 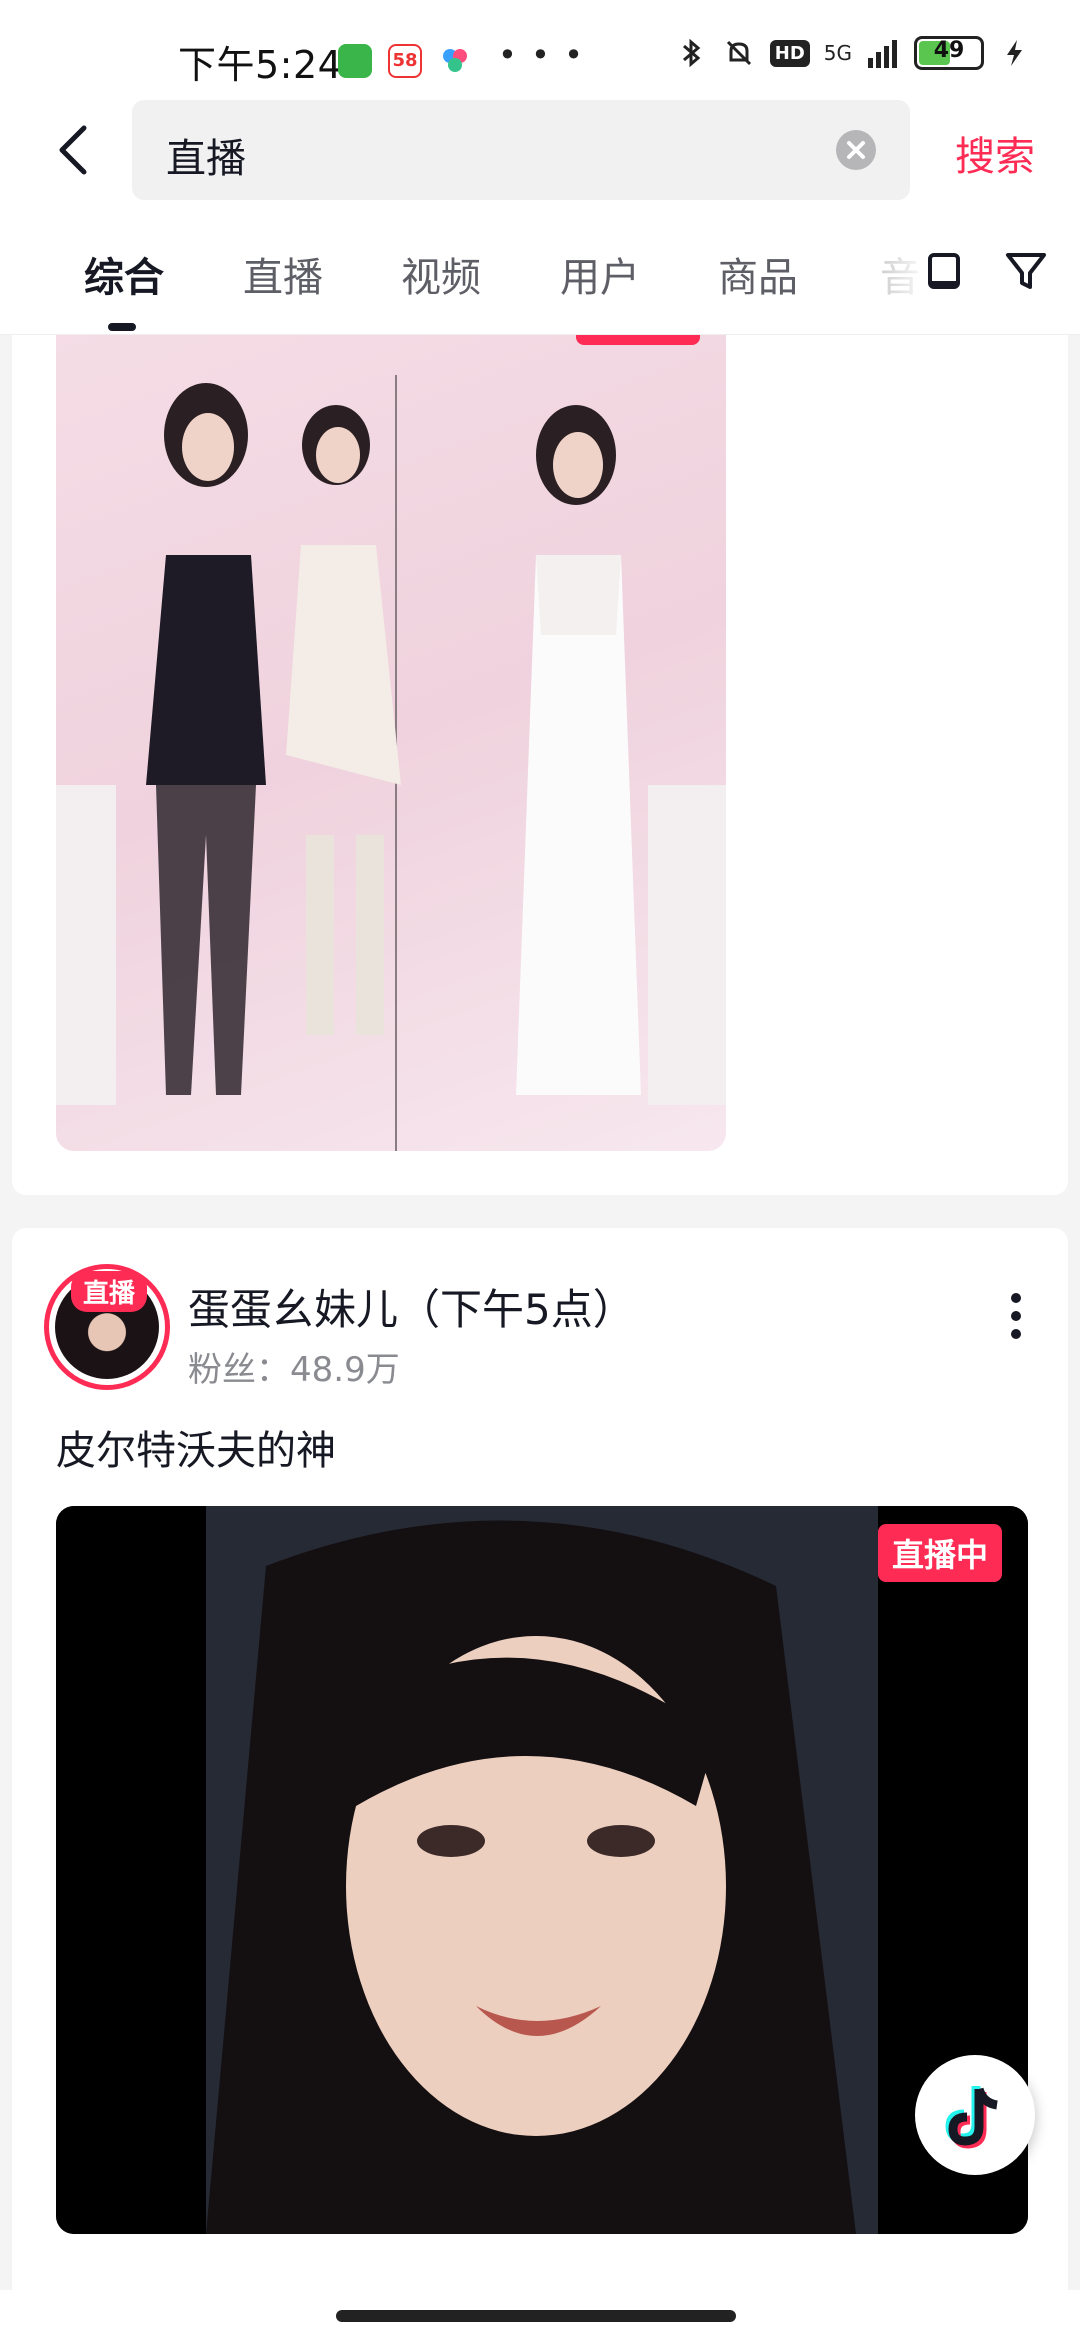 What do you see at coordinates (1026, 271) in the screenshot?
I see `filter-icon` at bounding box center [1026, 271].